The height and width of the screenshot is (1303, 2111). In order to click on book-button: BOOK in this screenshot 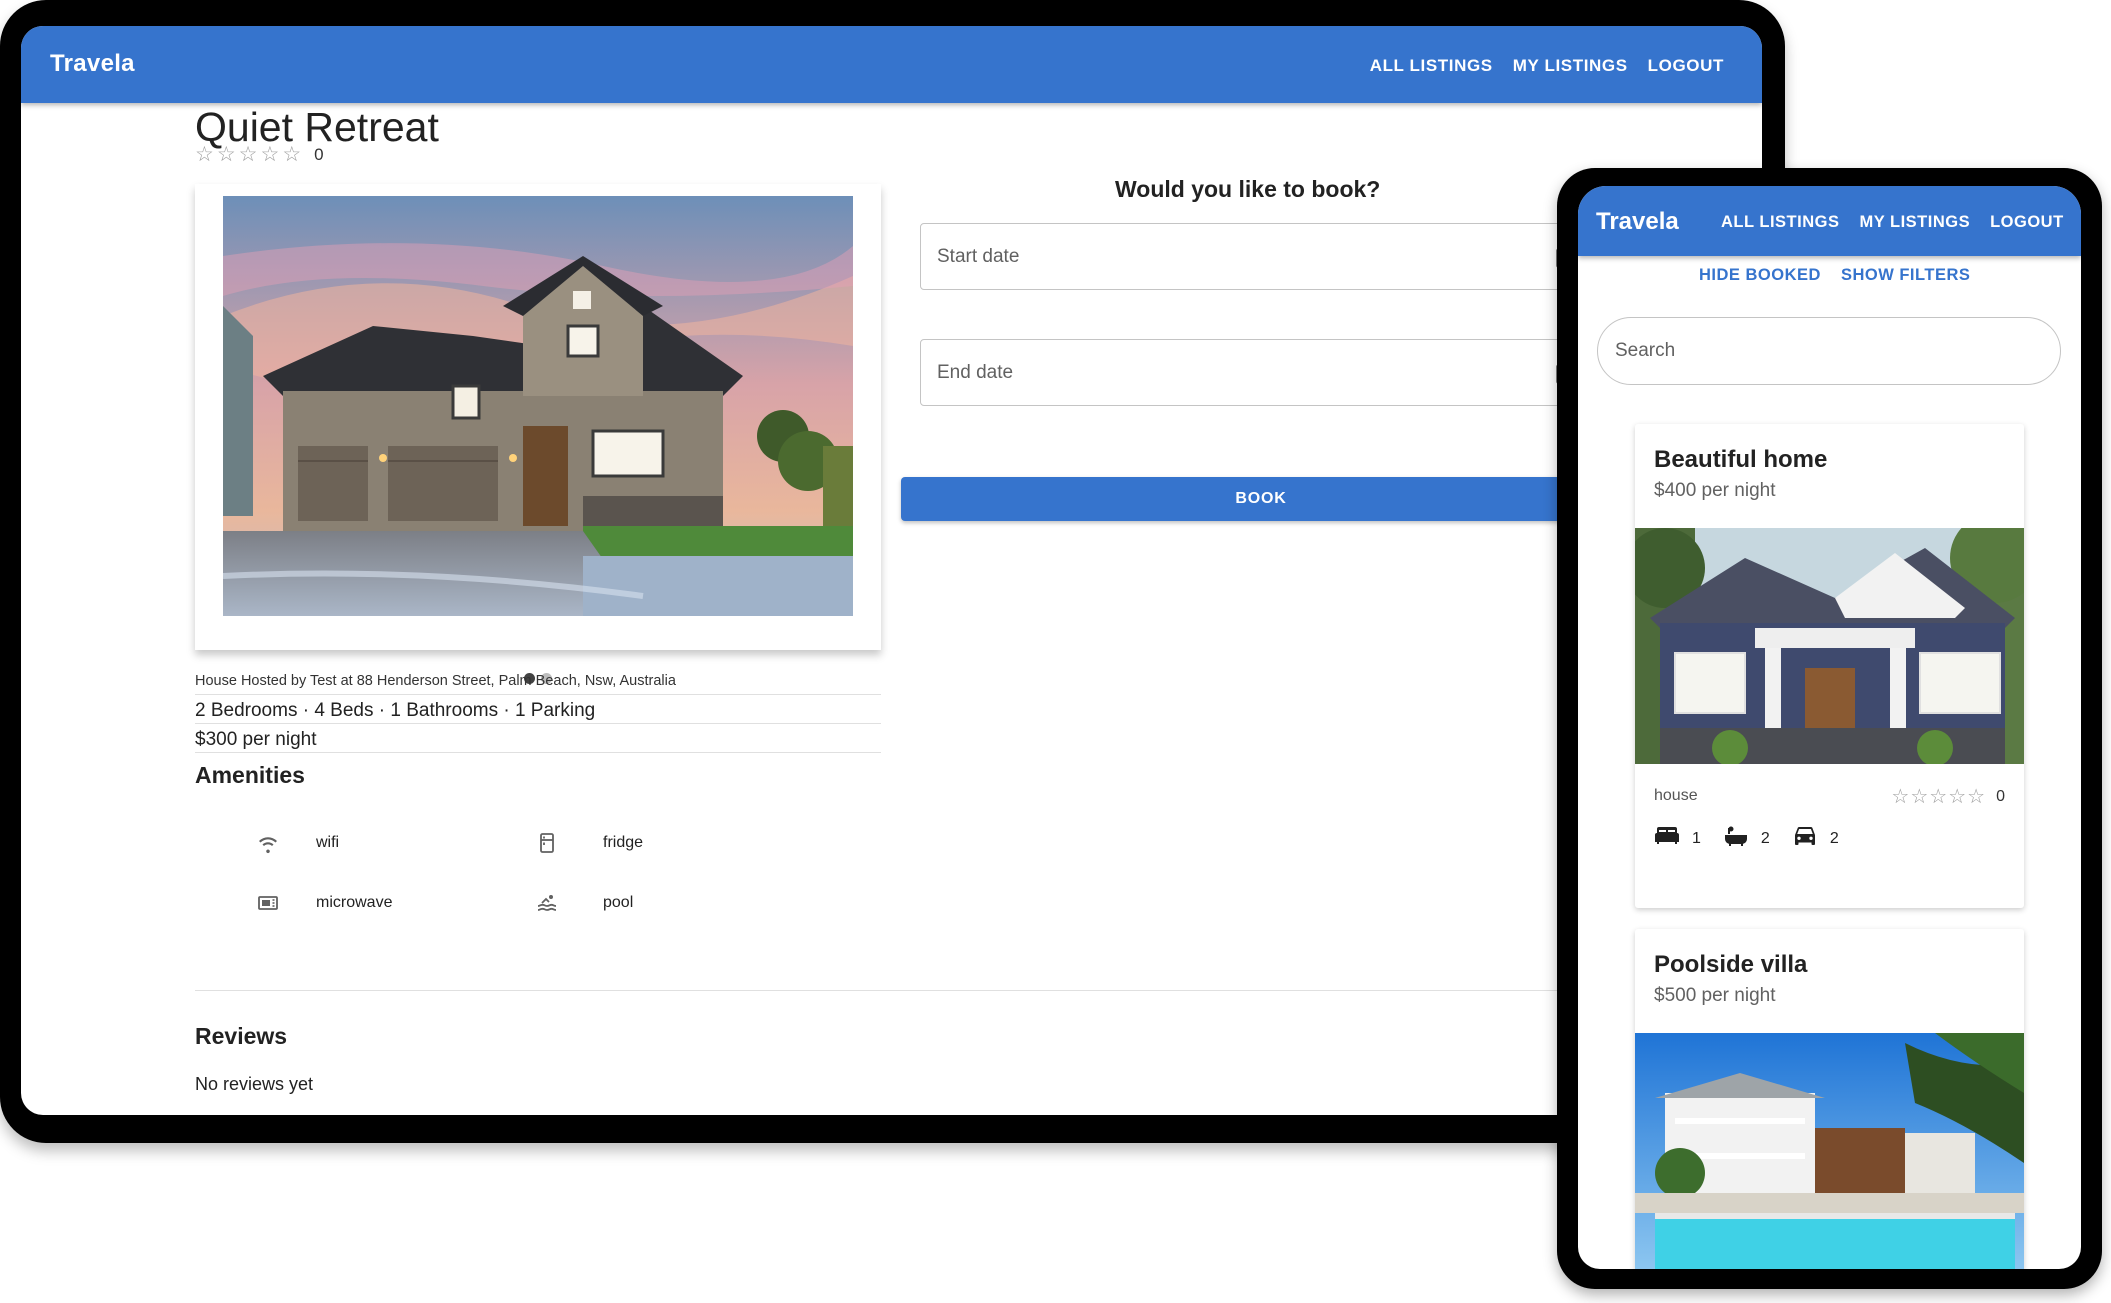, I will do `click(1261, 499)`.